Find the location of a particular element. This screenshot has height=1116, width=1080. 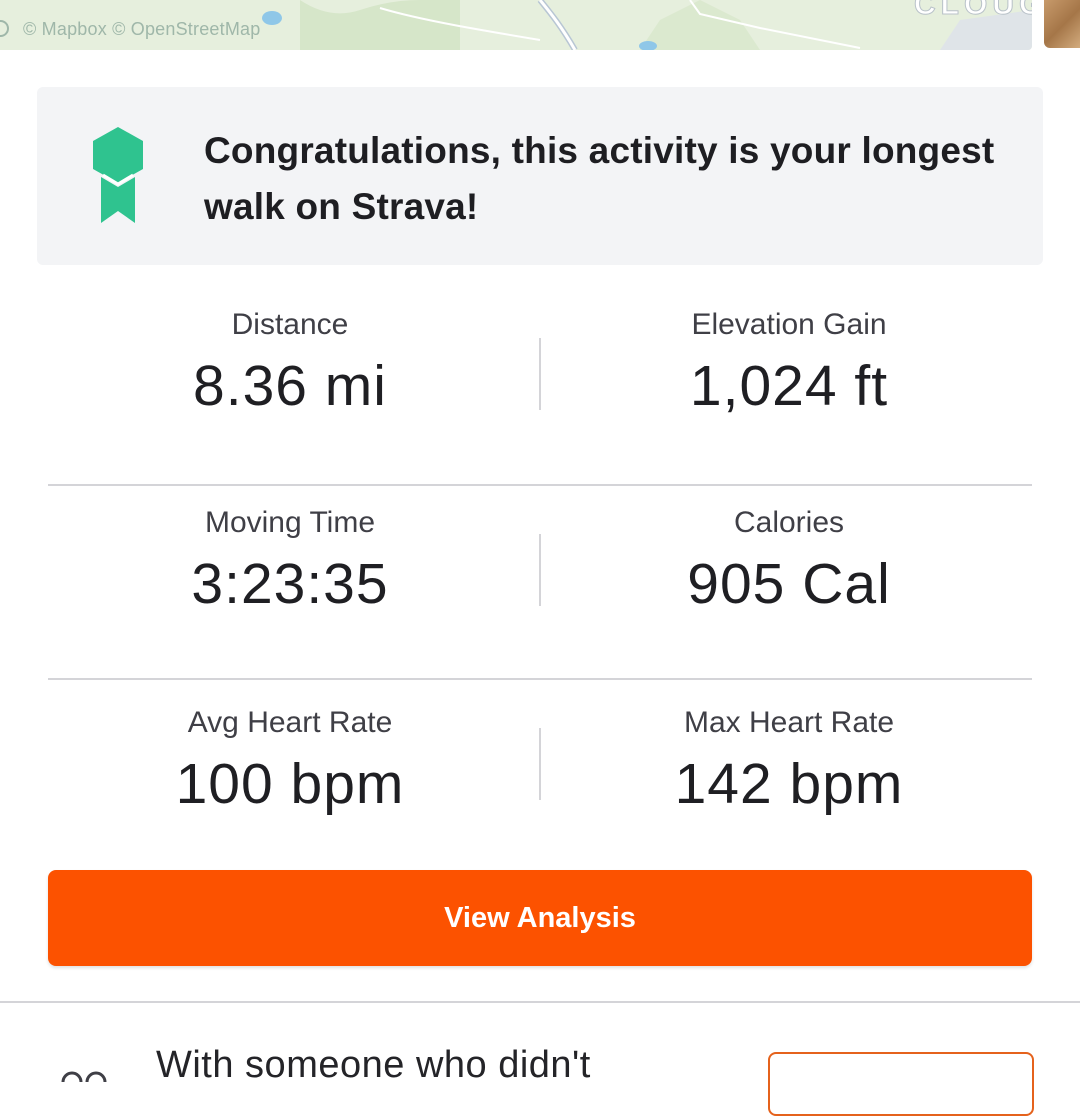

map-attribution: © Mapbox © OpenStreetMap is located at coordinates (130, 29).